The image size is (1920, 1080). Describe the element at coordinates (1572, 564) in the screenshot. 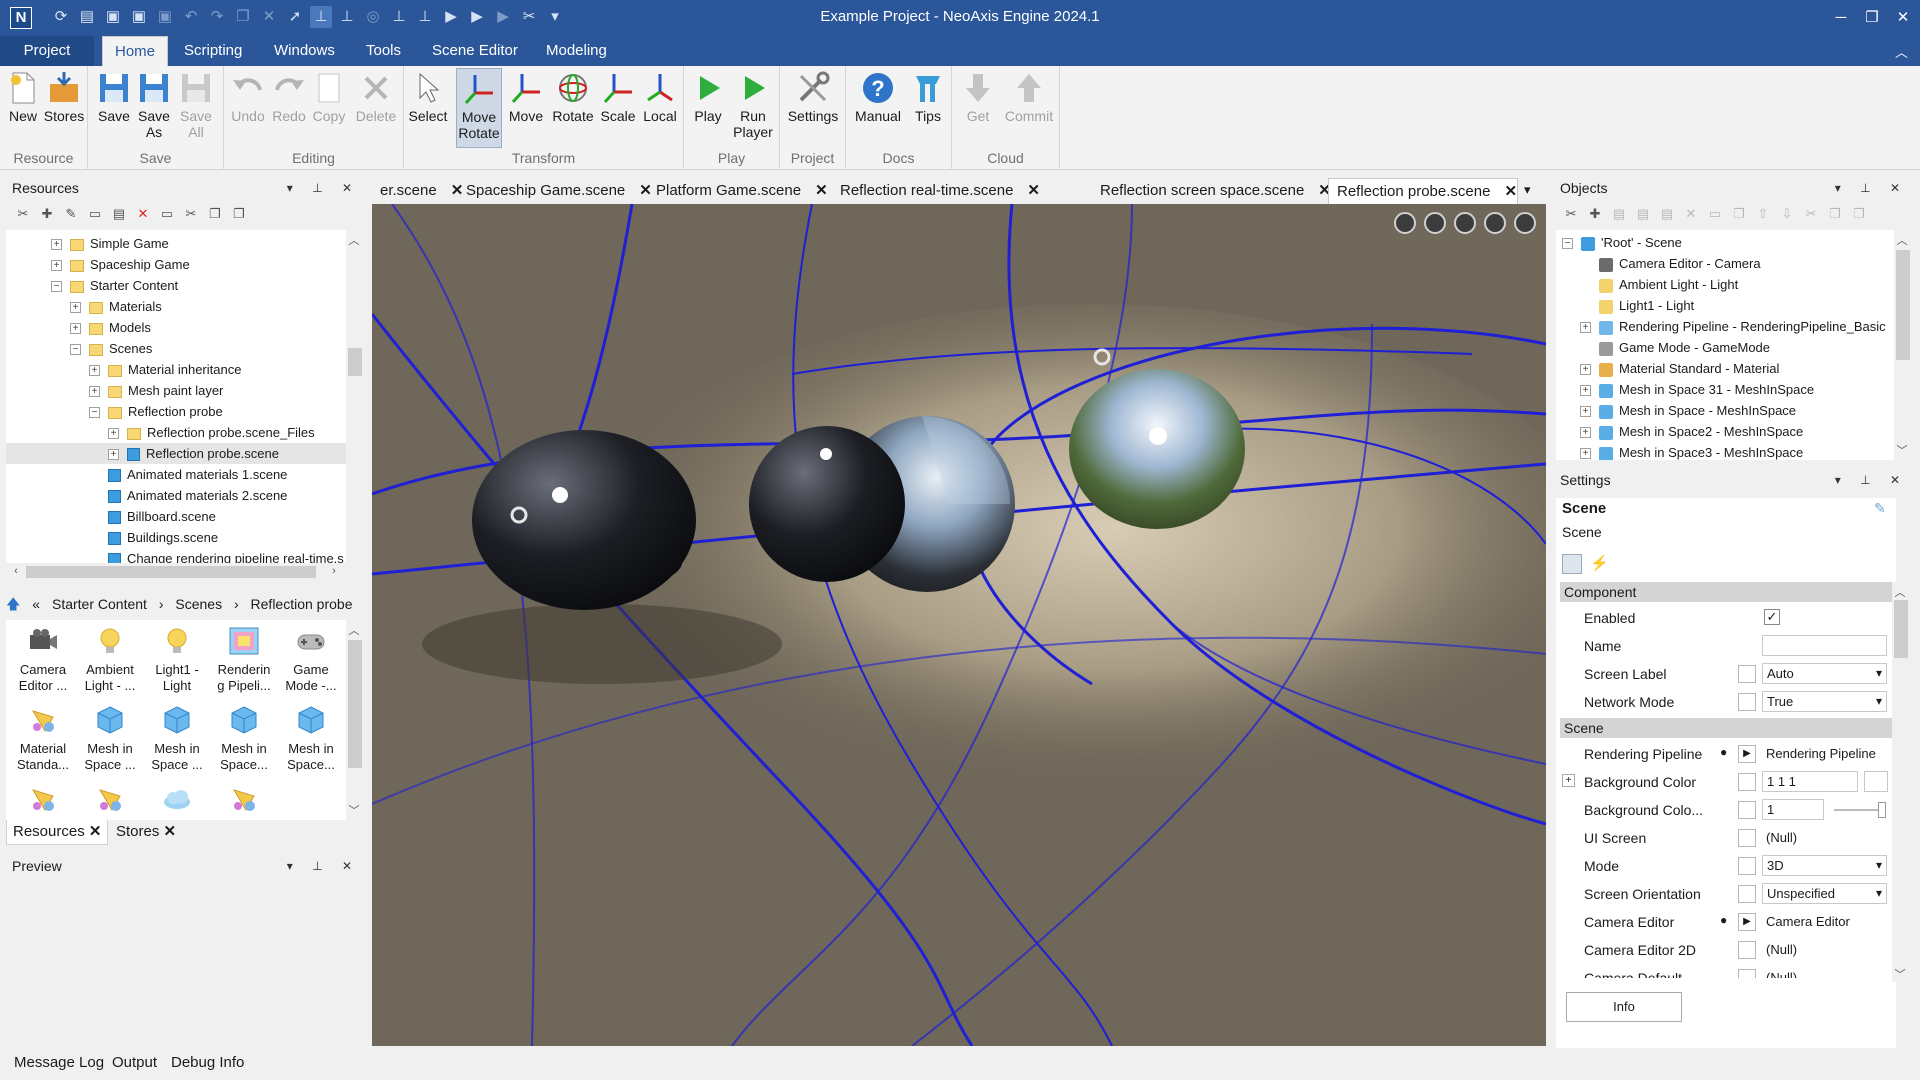

I see `properties-icon` at that location.